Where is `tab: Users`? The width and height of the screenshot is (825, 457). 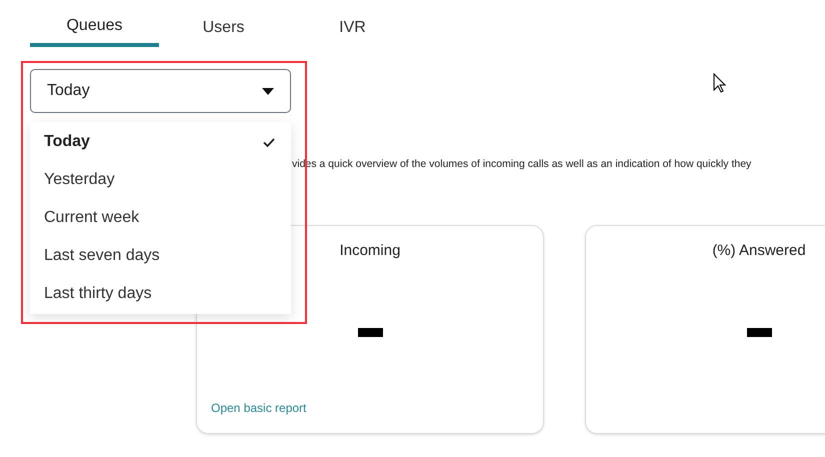
tab: Users is located at coordinates (223, 27).